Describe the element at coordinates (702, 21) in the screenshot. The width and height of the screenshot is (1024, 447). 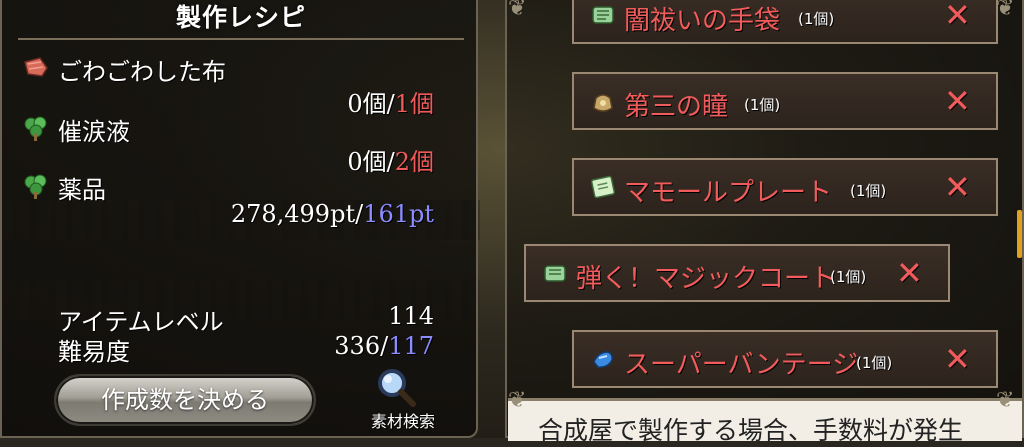
I see `item-name: 闇祓いの手袋` at that location.